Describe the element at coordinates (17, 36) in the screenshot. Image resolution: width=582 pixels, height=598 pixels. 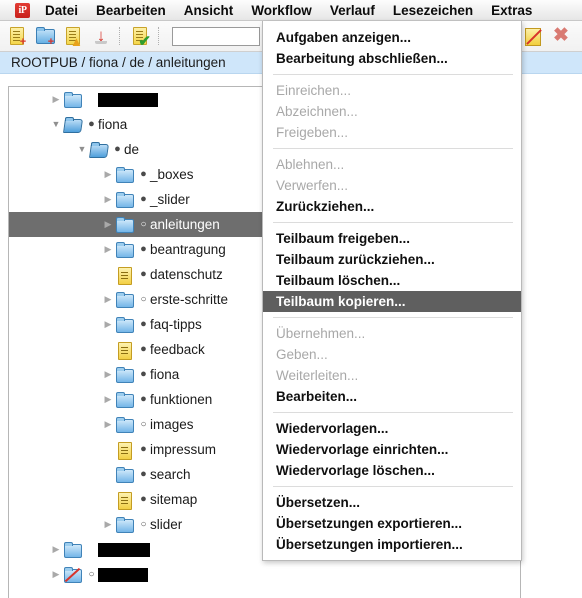
I see `new-document-icon: +` at that location.